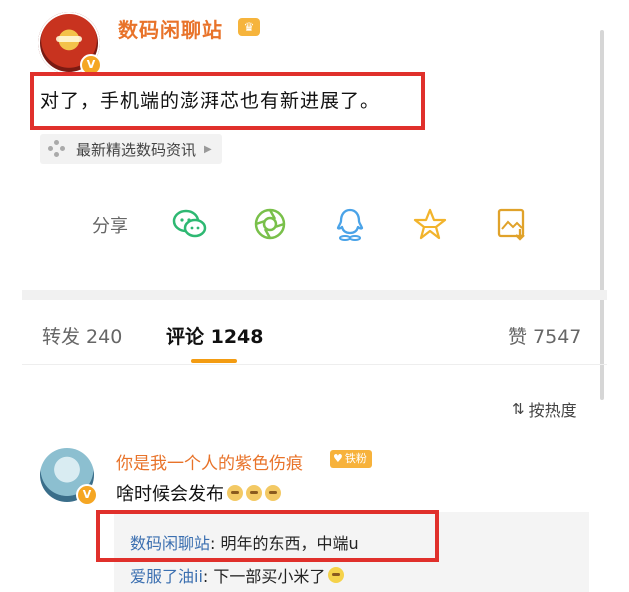 This screenshot has height=592, width=629. Describe the element at coordinates (518, 409) in the screenshot. I see `sort-icon: ⇅` at that location.